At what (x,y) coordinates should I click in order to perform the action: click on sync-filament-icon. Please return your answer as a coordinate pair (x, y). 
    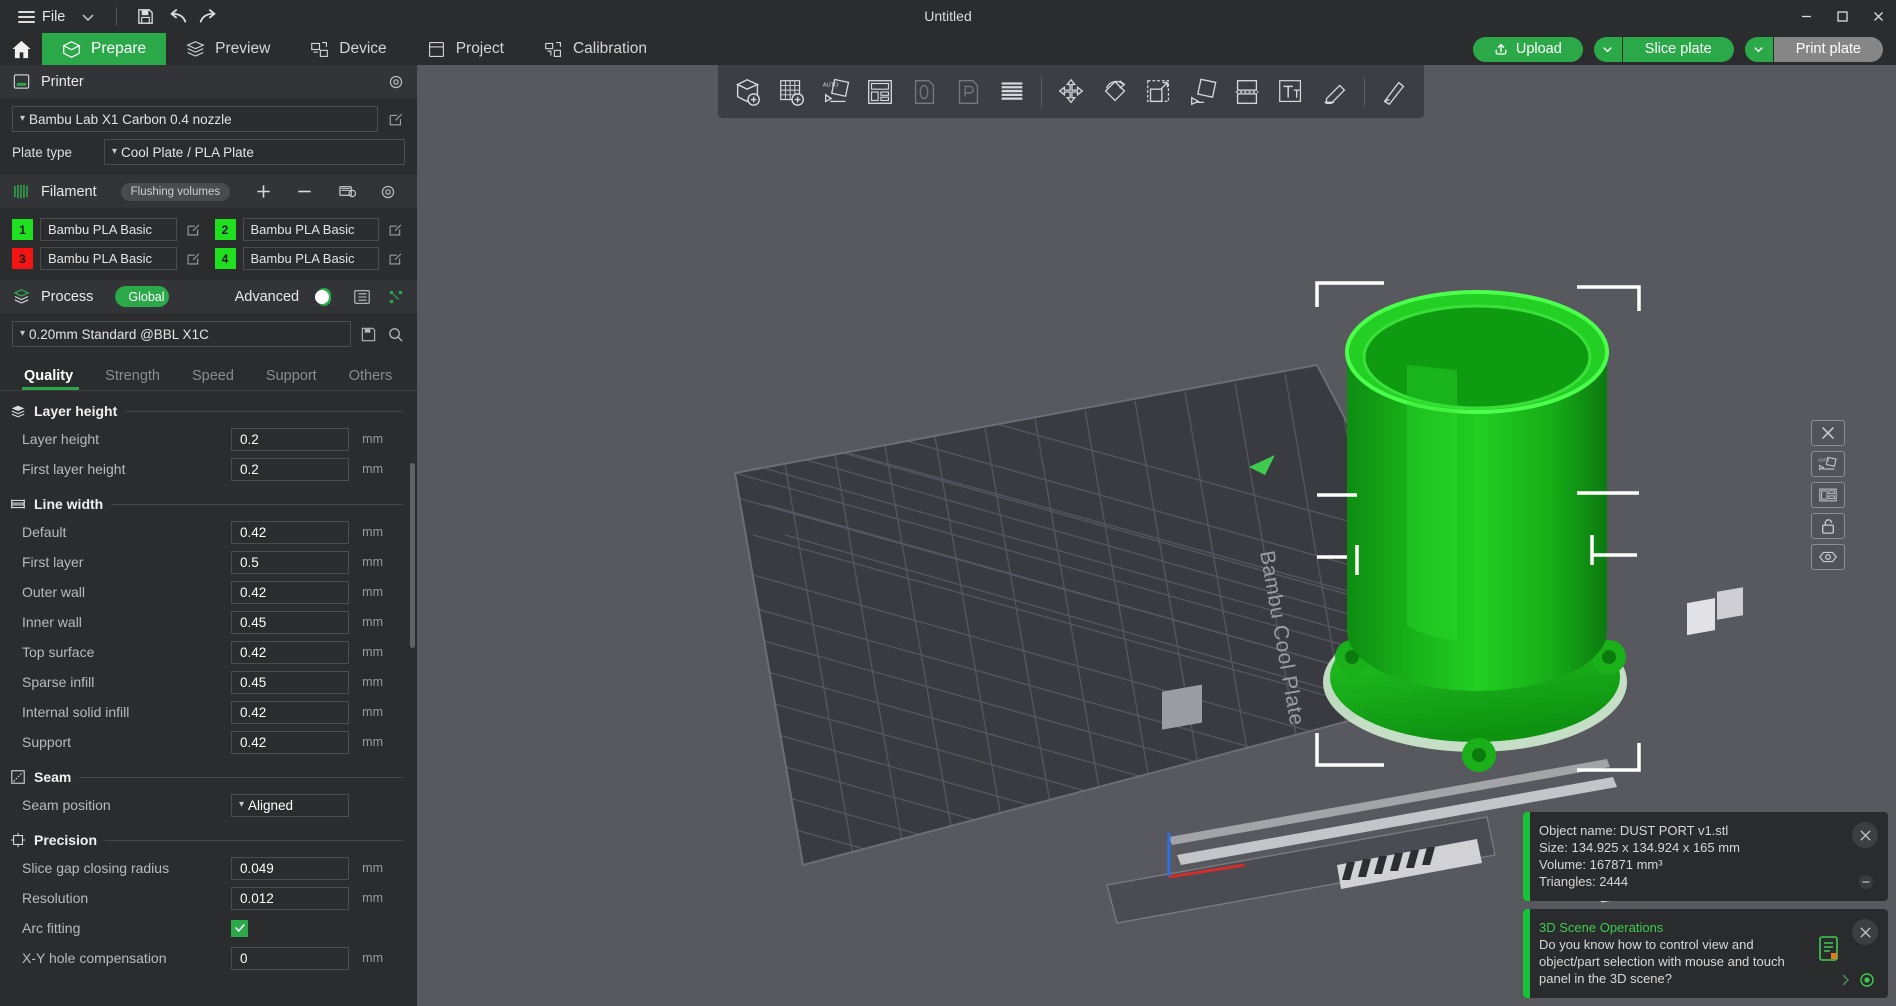
    Looking at the image, I should click on (347, 191).